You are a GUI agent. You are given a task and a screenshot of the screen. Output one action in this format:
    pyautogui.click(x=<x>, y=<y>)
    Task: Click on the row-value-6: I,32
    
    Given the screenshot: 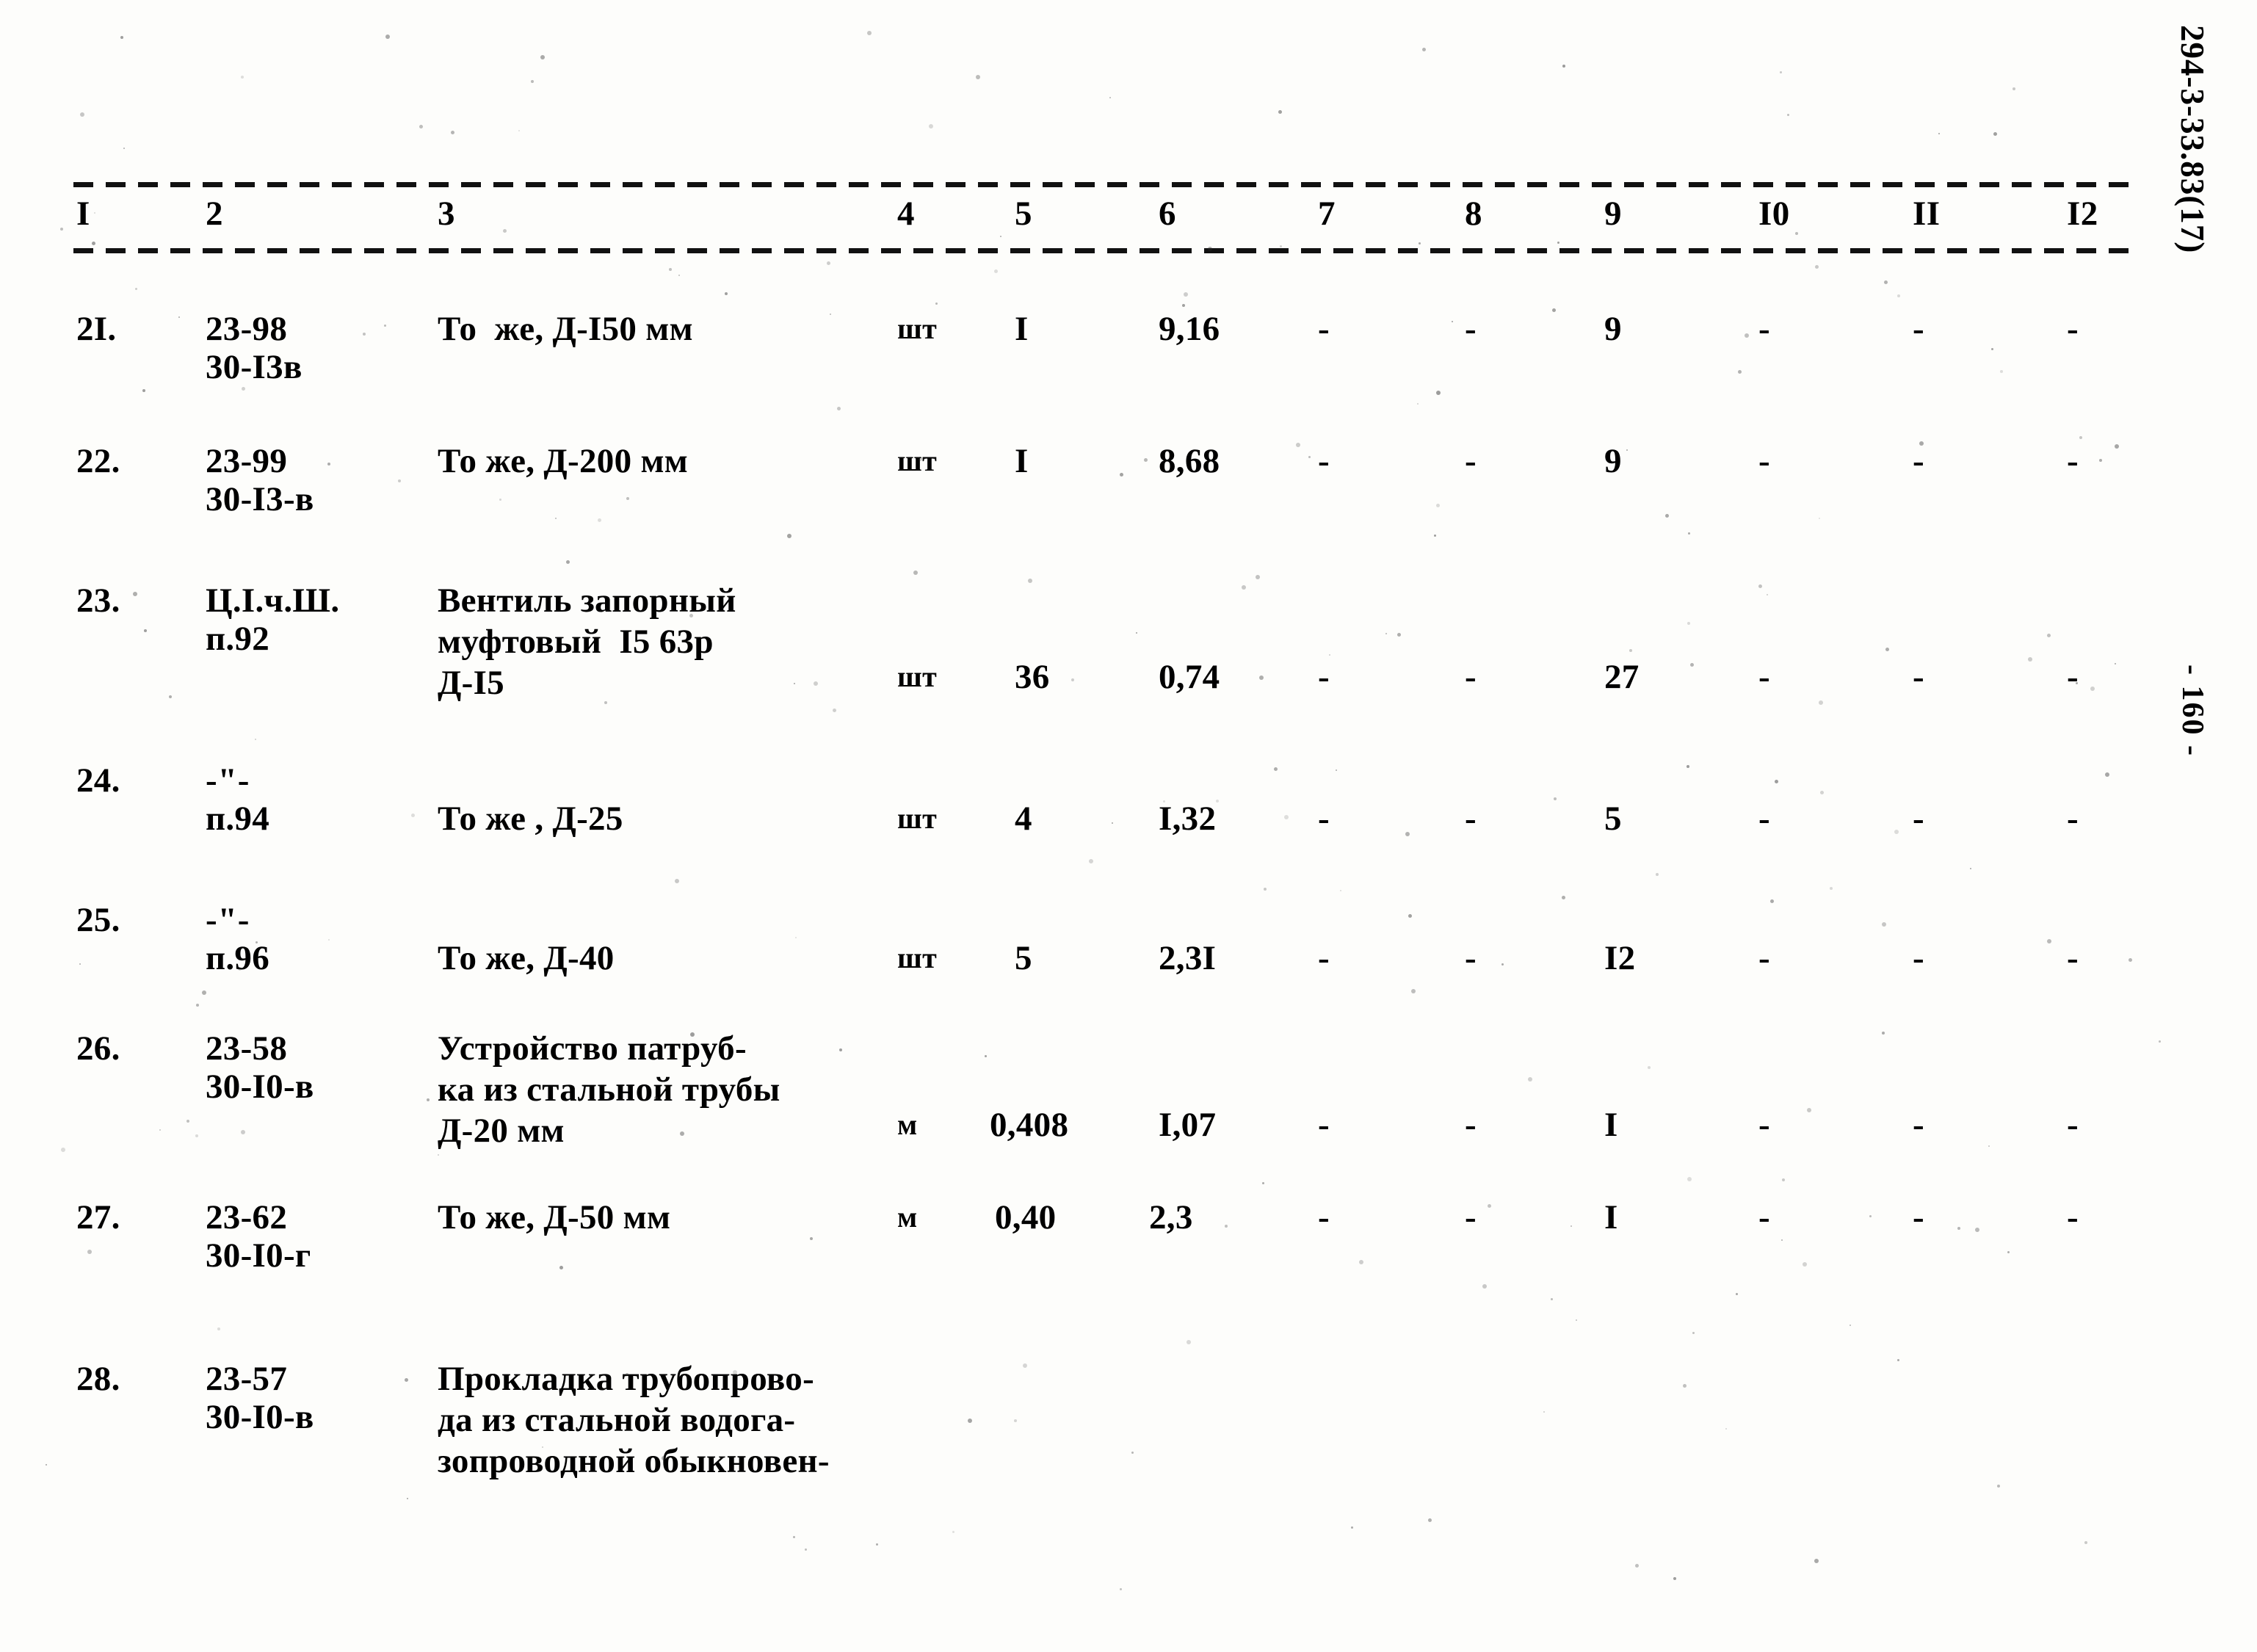 What is the action you would take?
    pyautogui.click(x=1188, y=819)
    